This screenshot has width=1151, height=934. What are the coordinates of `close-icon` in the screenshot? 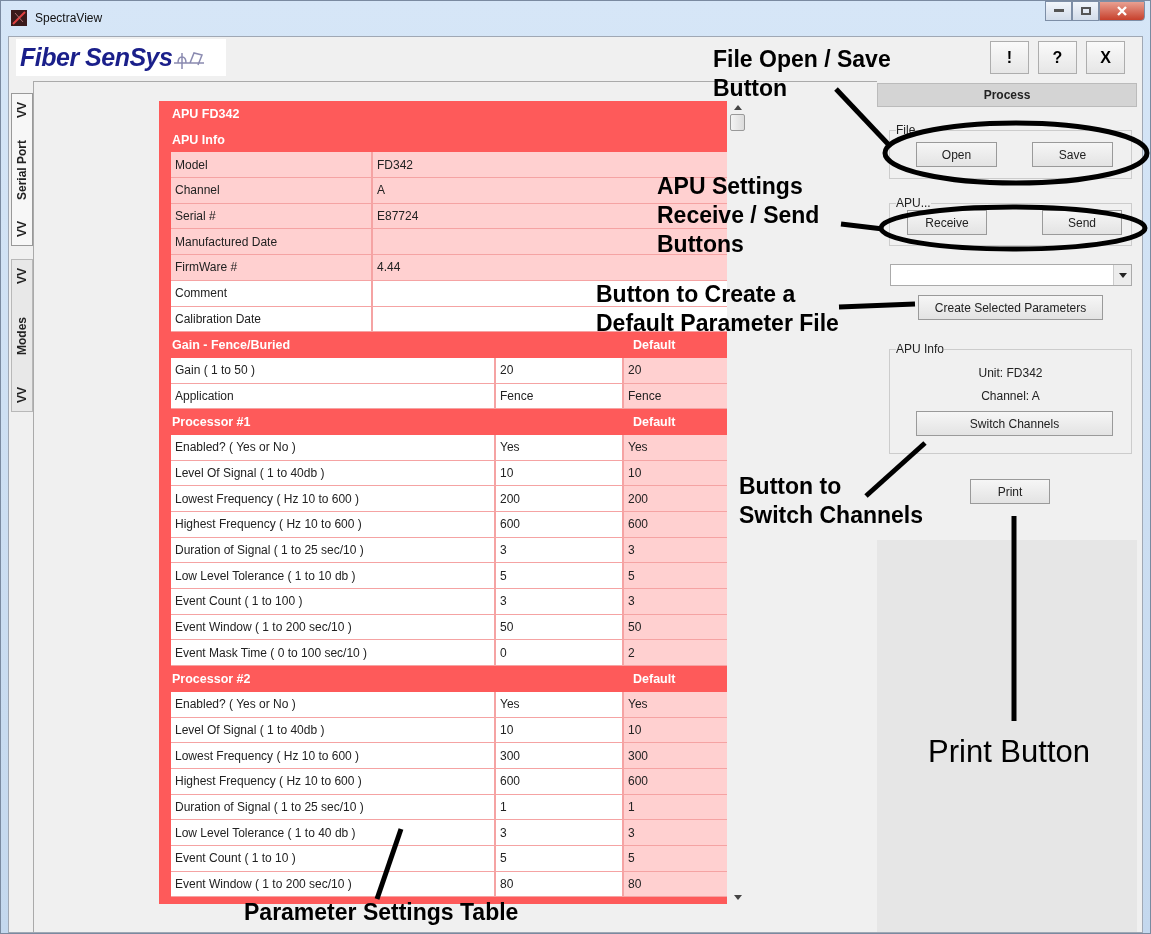 It's located at (1122, 11).